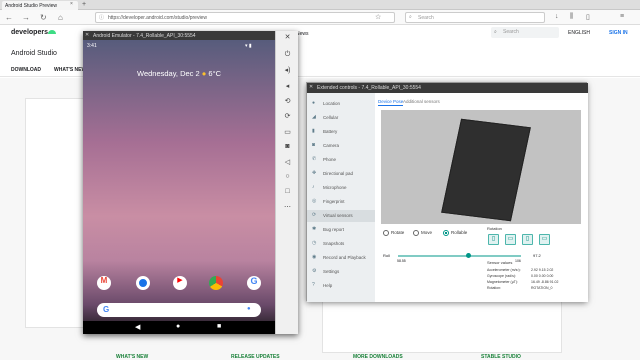 The height and width of the screenshot is (360, 640). I want to click on home-icon: ○, so click(287, 176).